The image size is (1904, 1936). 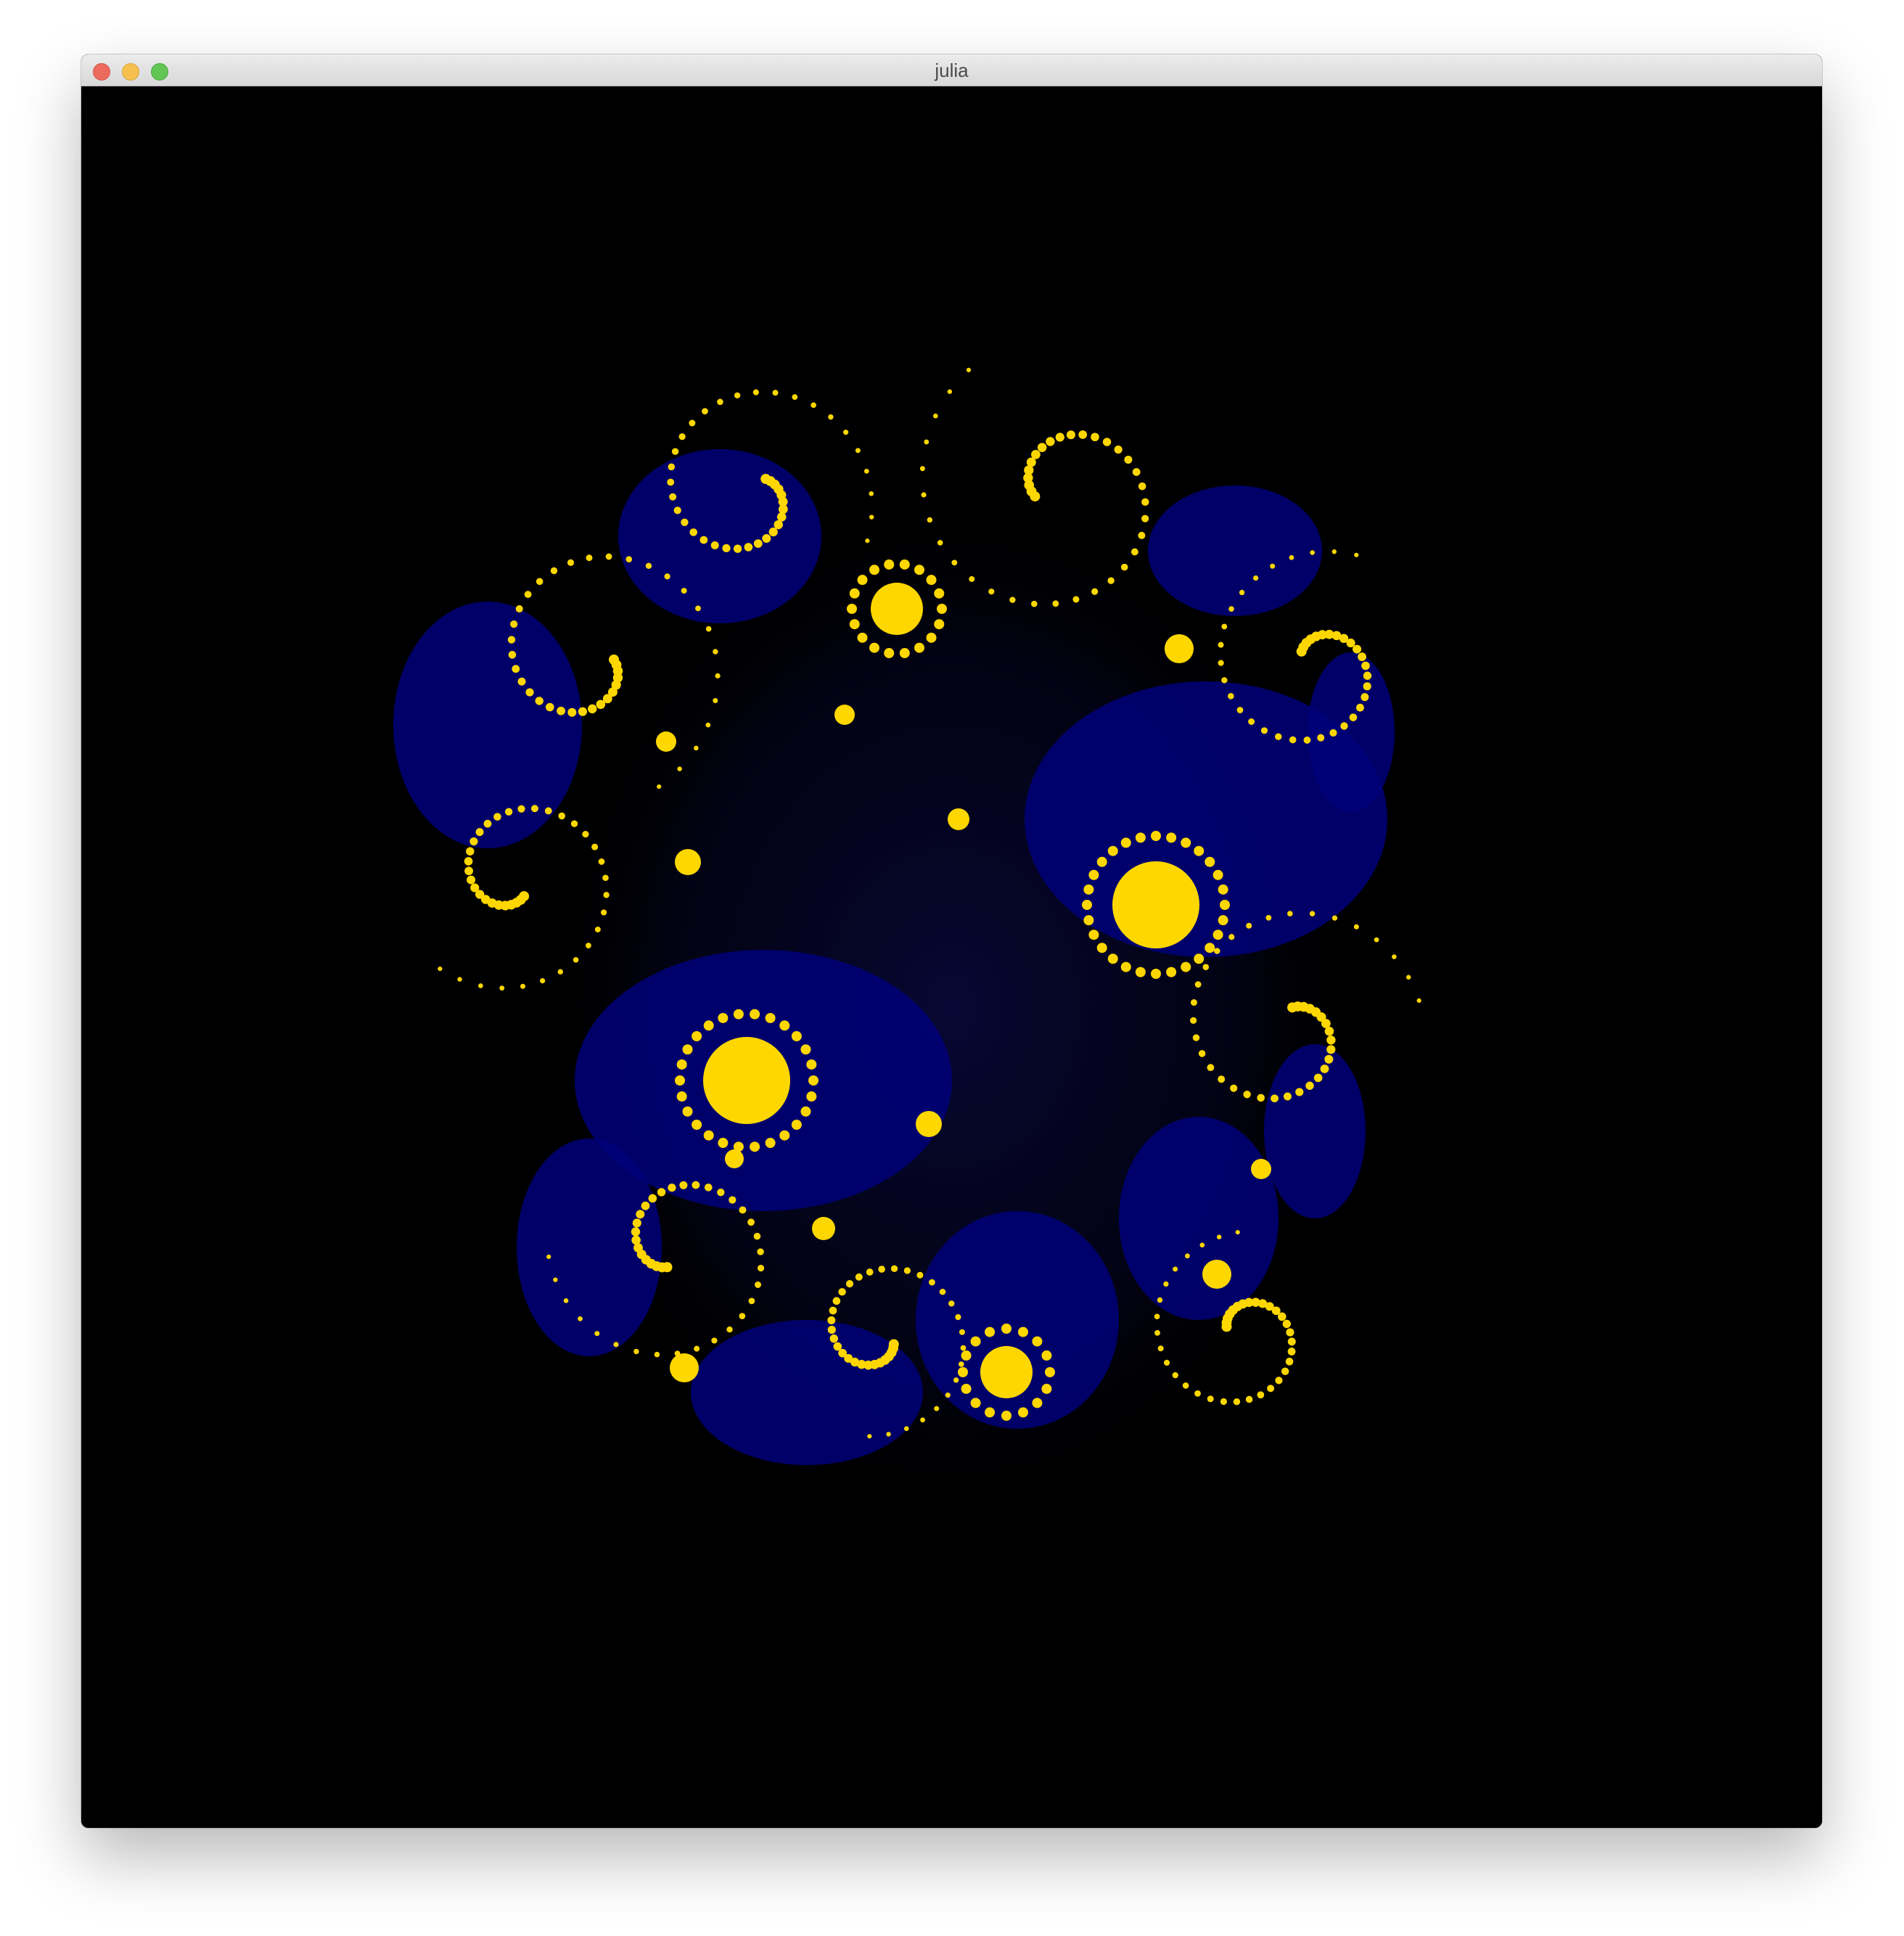 I want to click on title-bar: julia, so click(x=951, y=70).